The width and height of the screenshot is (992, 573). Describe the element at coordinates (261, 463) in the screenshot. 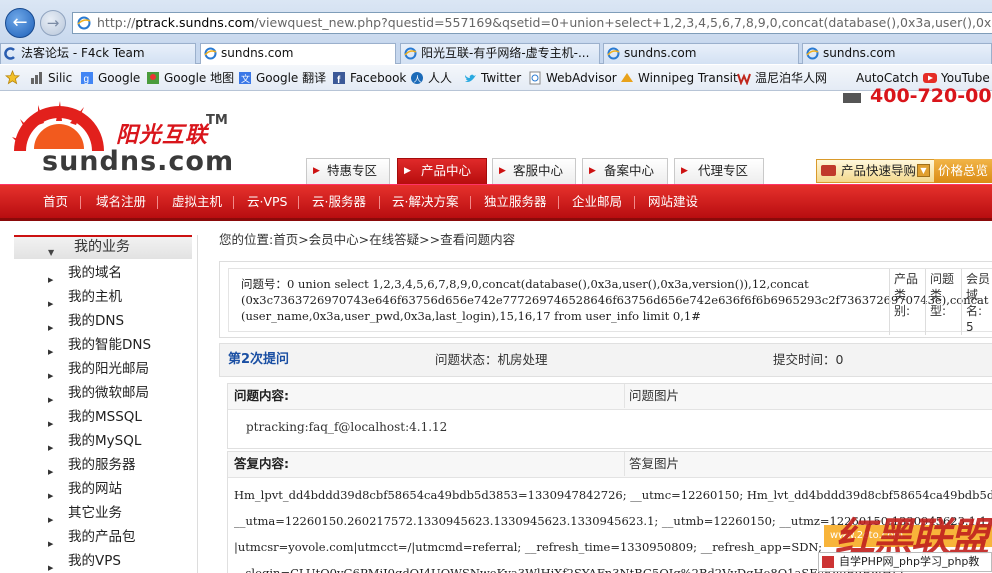

I see `answer-content-label: 答复内容:` at that location.